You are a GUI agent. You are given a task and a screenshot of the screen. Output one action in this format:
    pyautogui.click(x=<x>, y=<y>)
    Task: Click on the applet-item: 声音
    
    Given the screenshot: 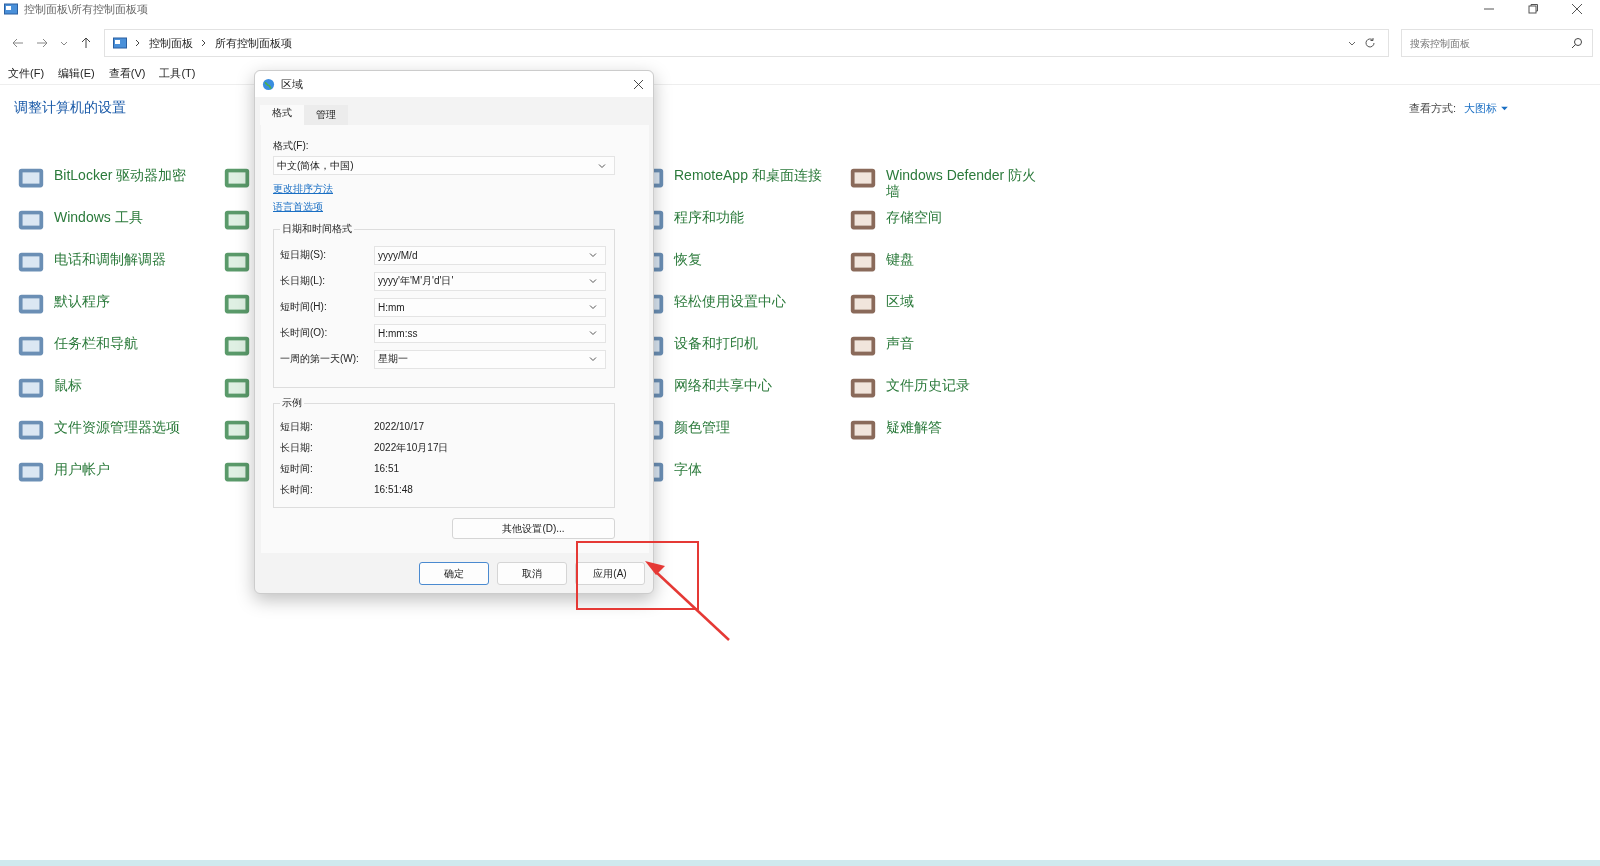 What is the action you would take?
    pyautogui.click(x=978, y=352)
    